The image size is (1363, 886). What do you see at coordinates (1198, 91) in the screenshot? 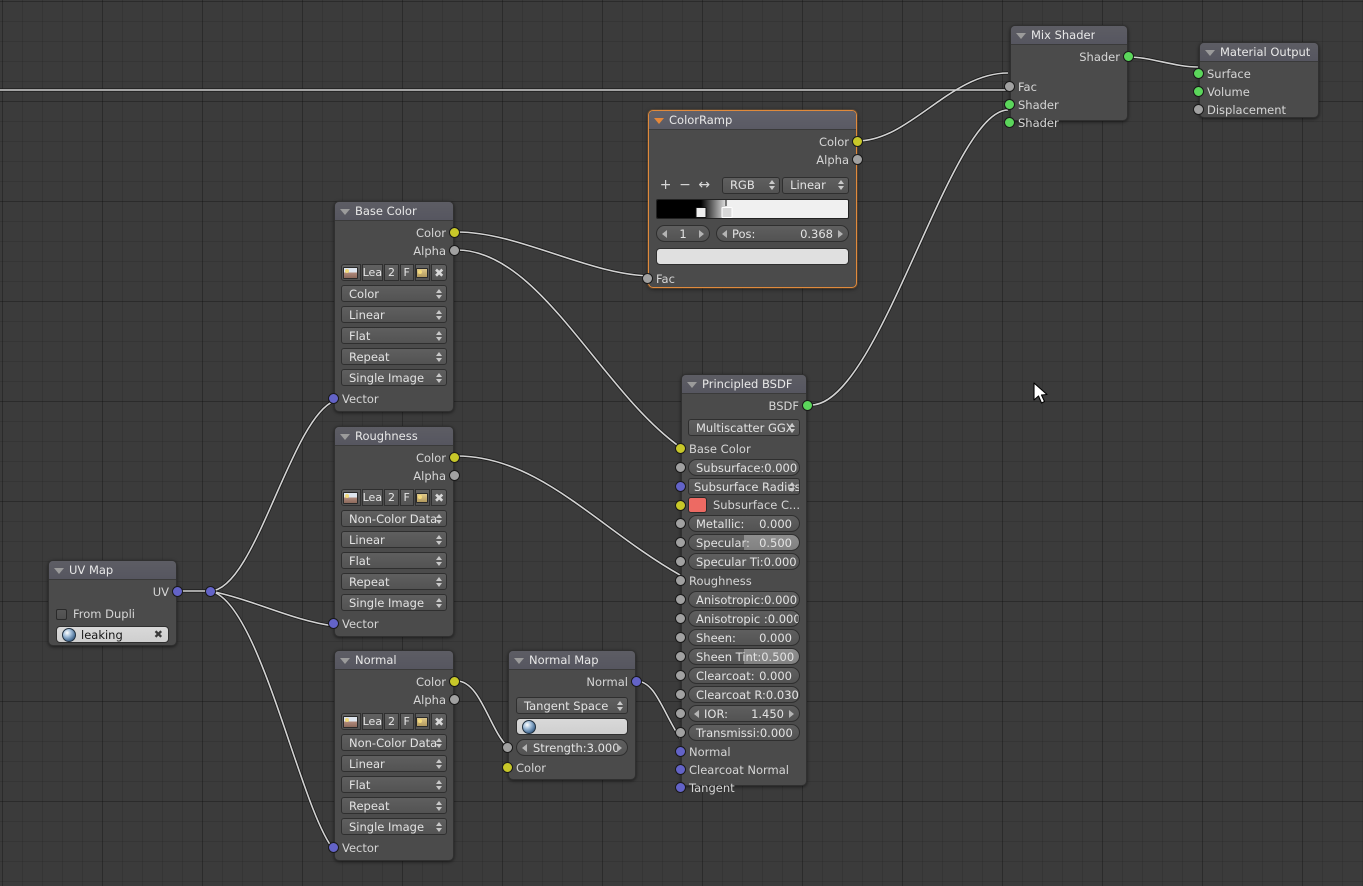
I see `socket-volume-input` at bounding box center [1198, 91].